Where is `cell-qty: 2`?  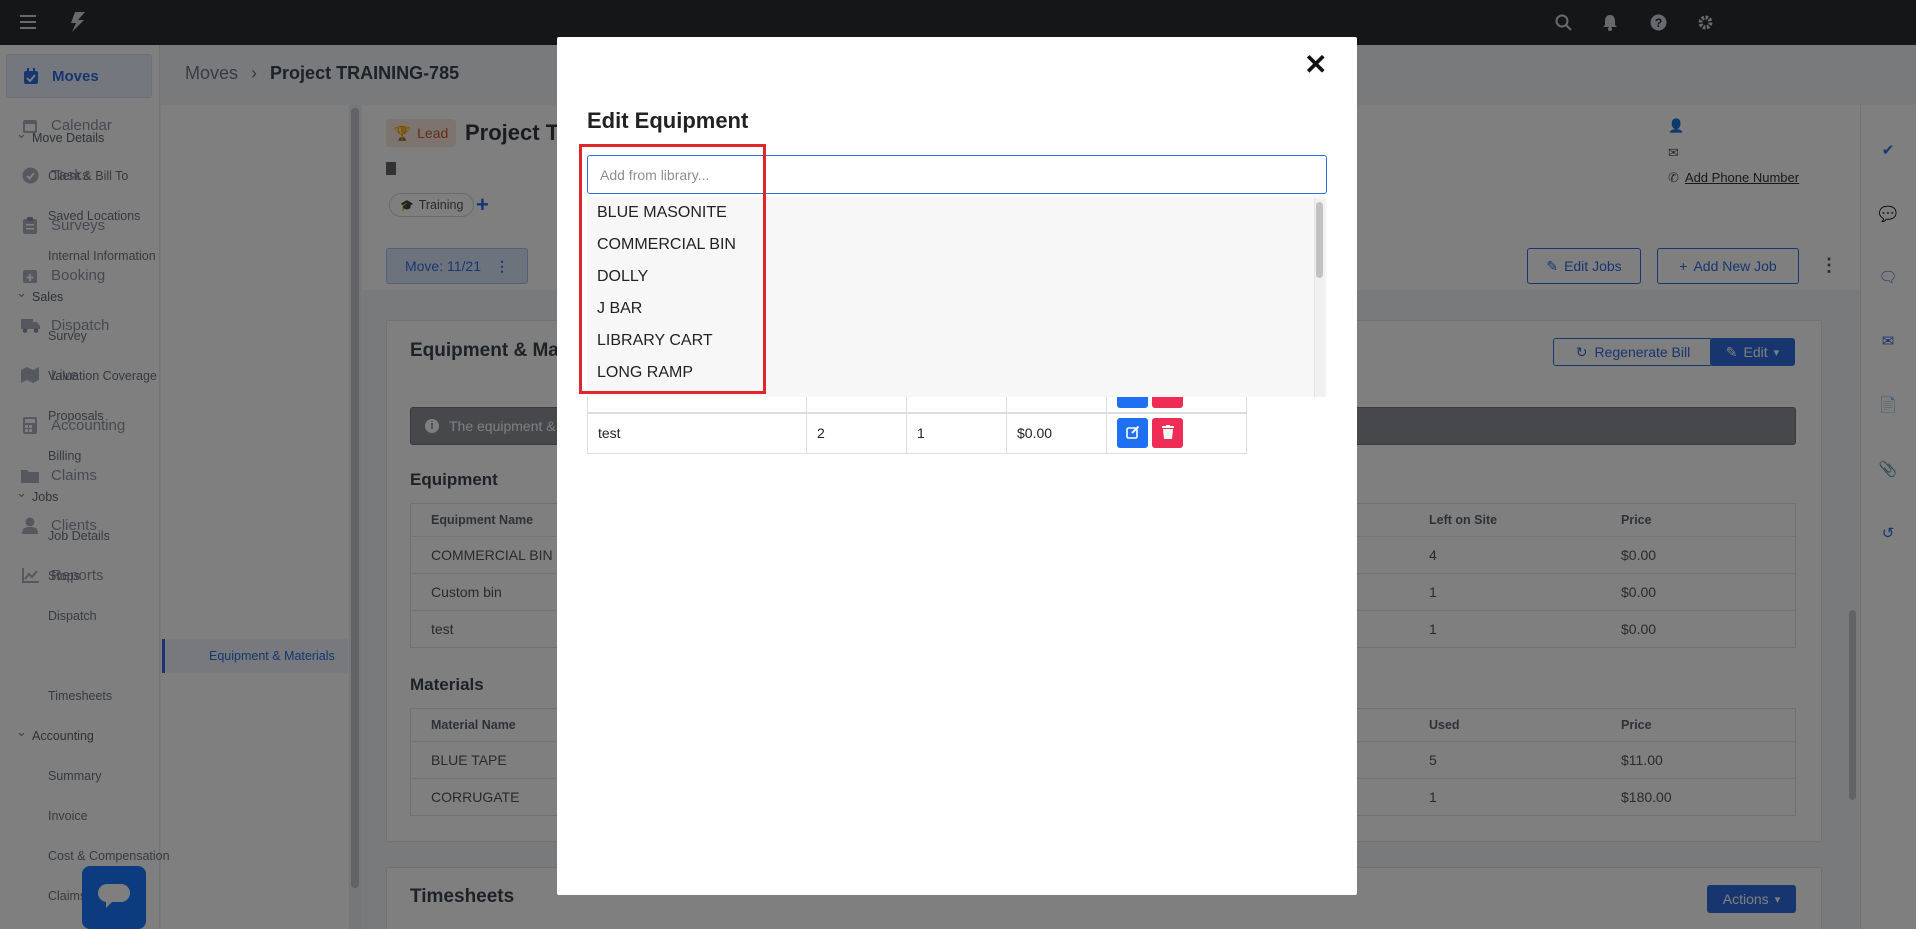
cell-qty: 2 is located at coordinates (856, 433).